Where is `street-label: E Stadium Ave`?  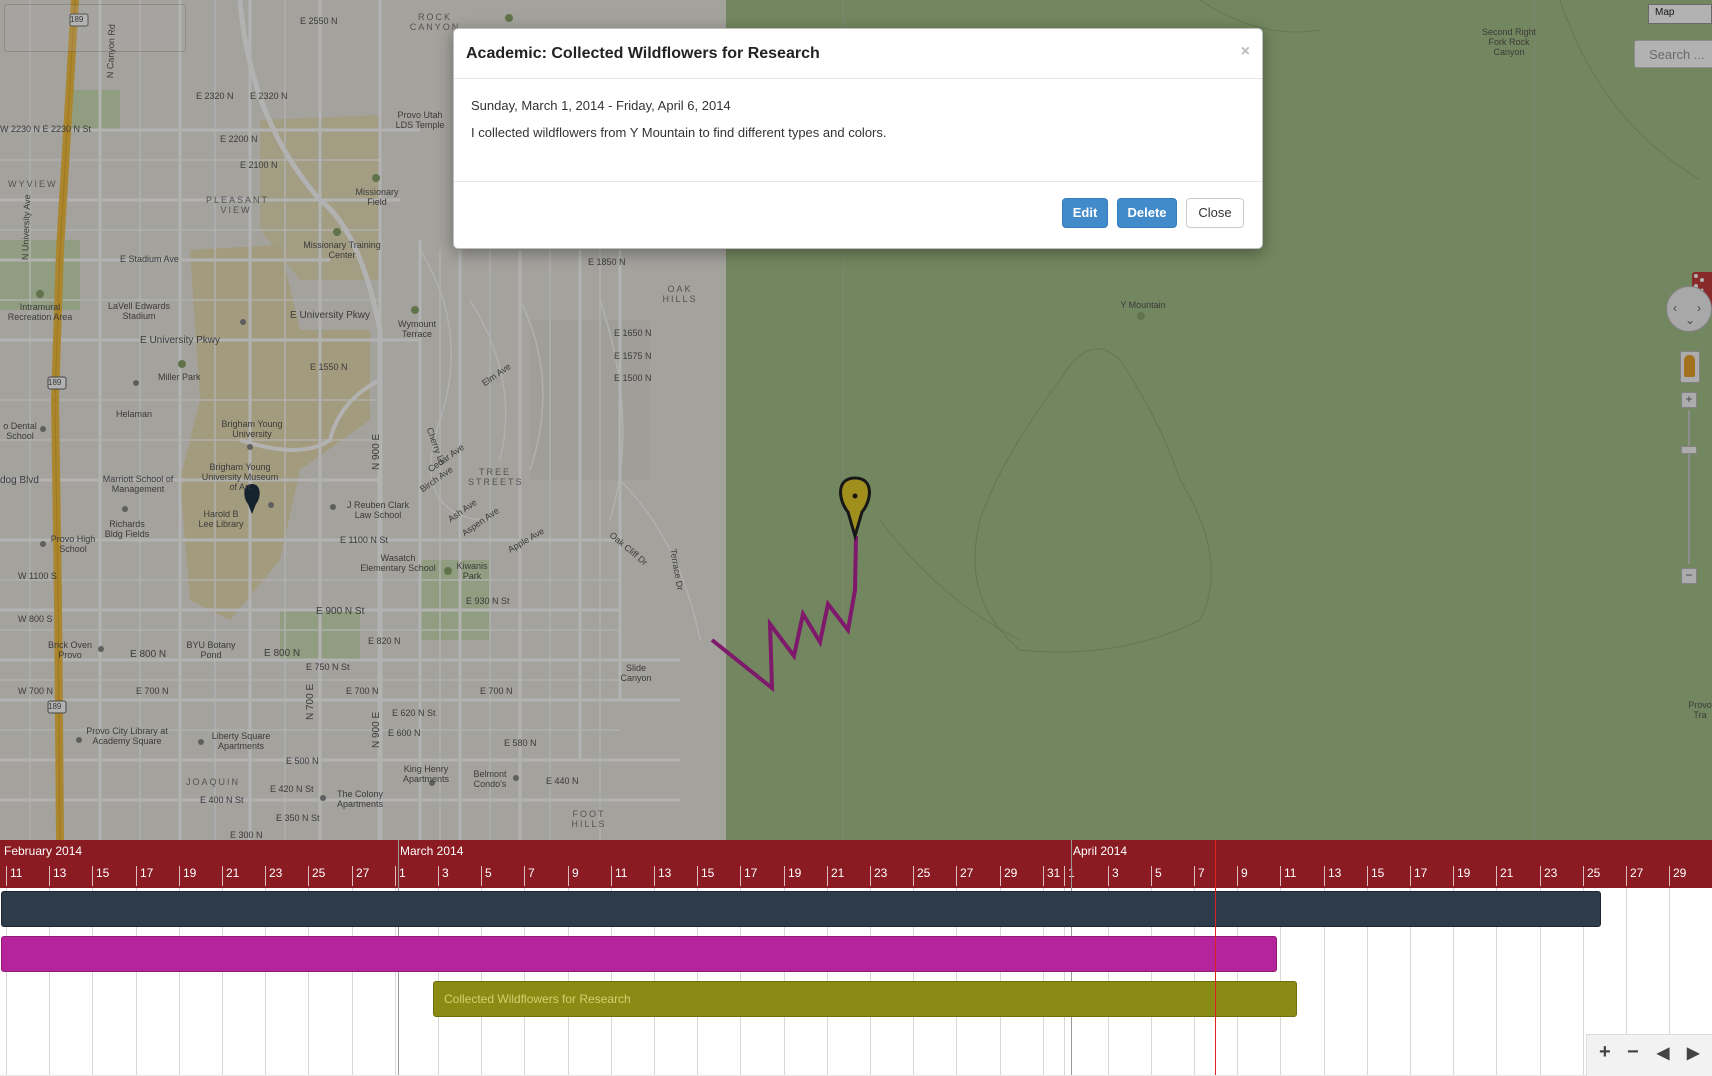 street-label: E Stadium Ave is located at coordinates (149, 259).